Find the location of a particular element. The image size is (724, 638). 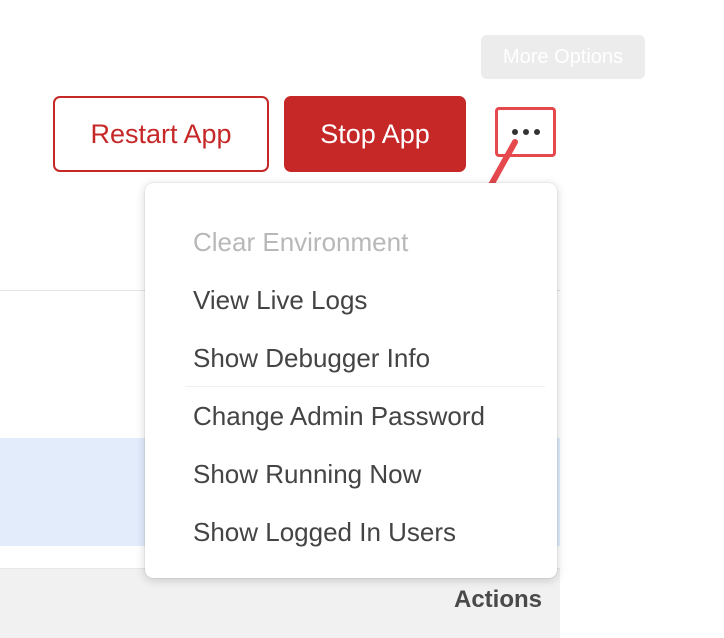

restart-app-button: Restart App is located at coordinates (161, 134).